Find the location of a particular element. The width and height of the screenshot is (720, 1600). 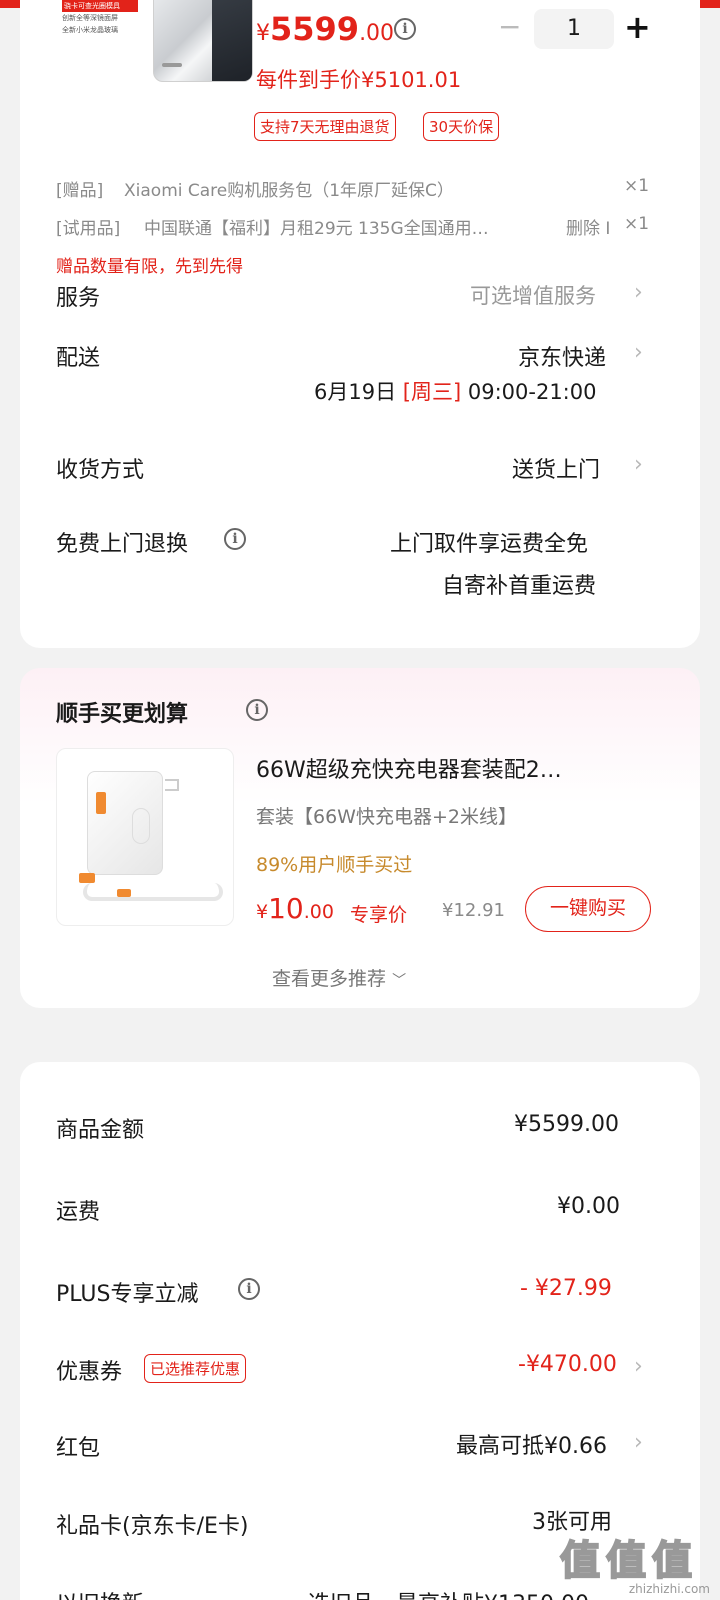

qty-value: 1 is located at coordinates (574, 28).